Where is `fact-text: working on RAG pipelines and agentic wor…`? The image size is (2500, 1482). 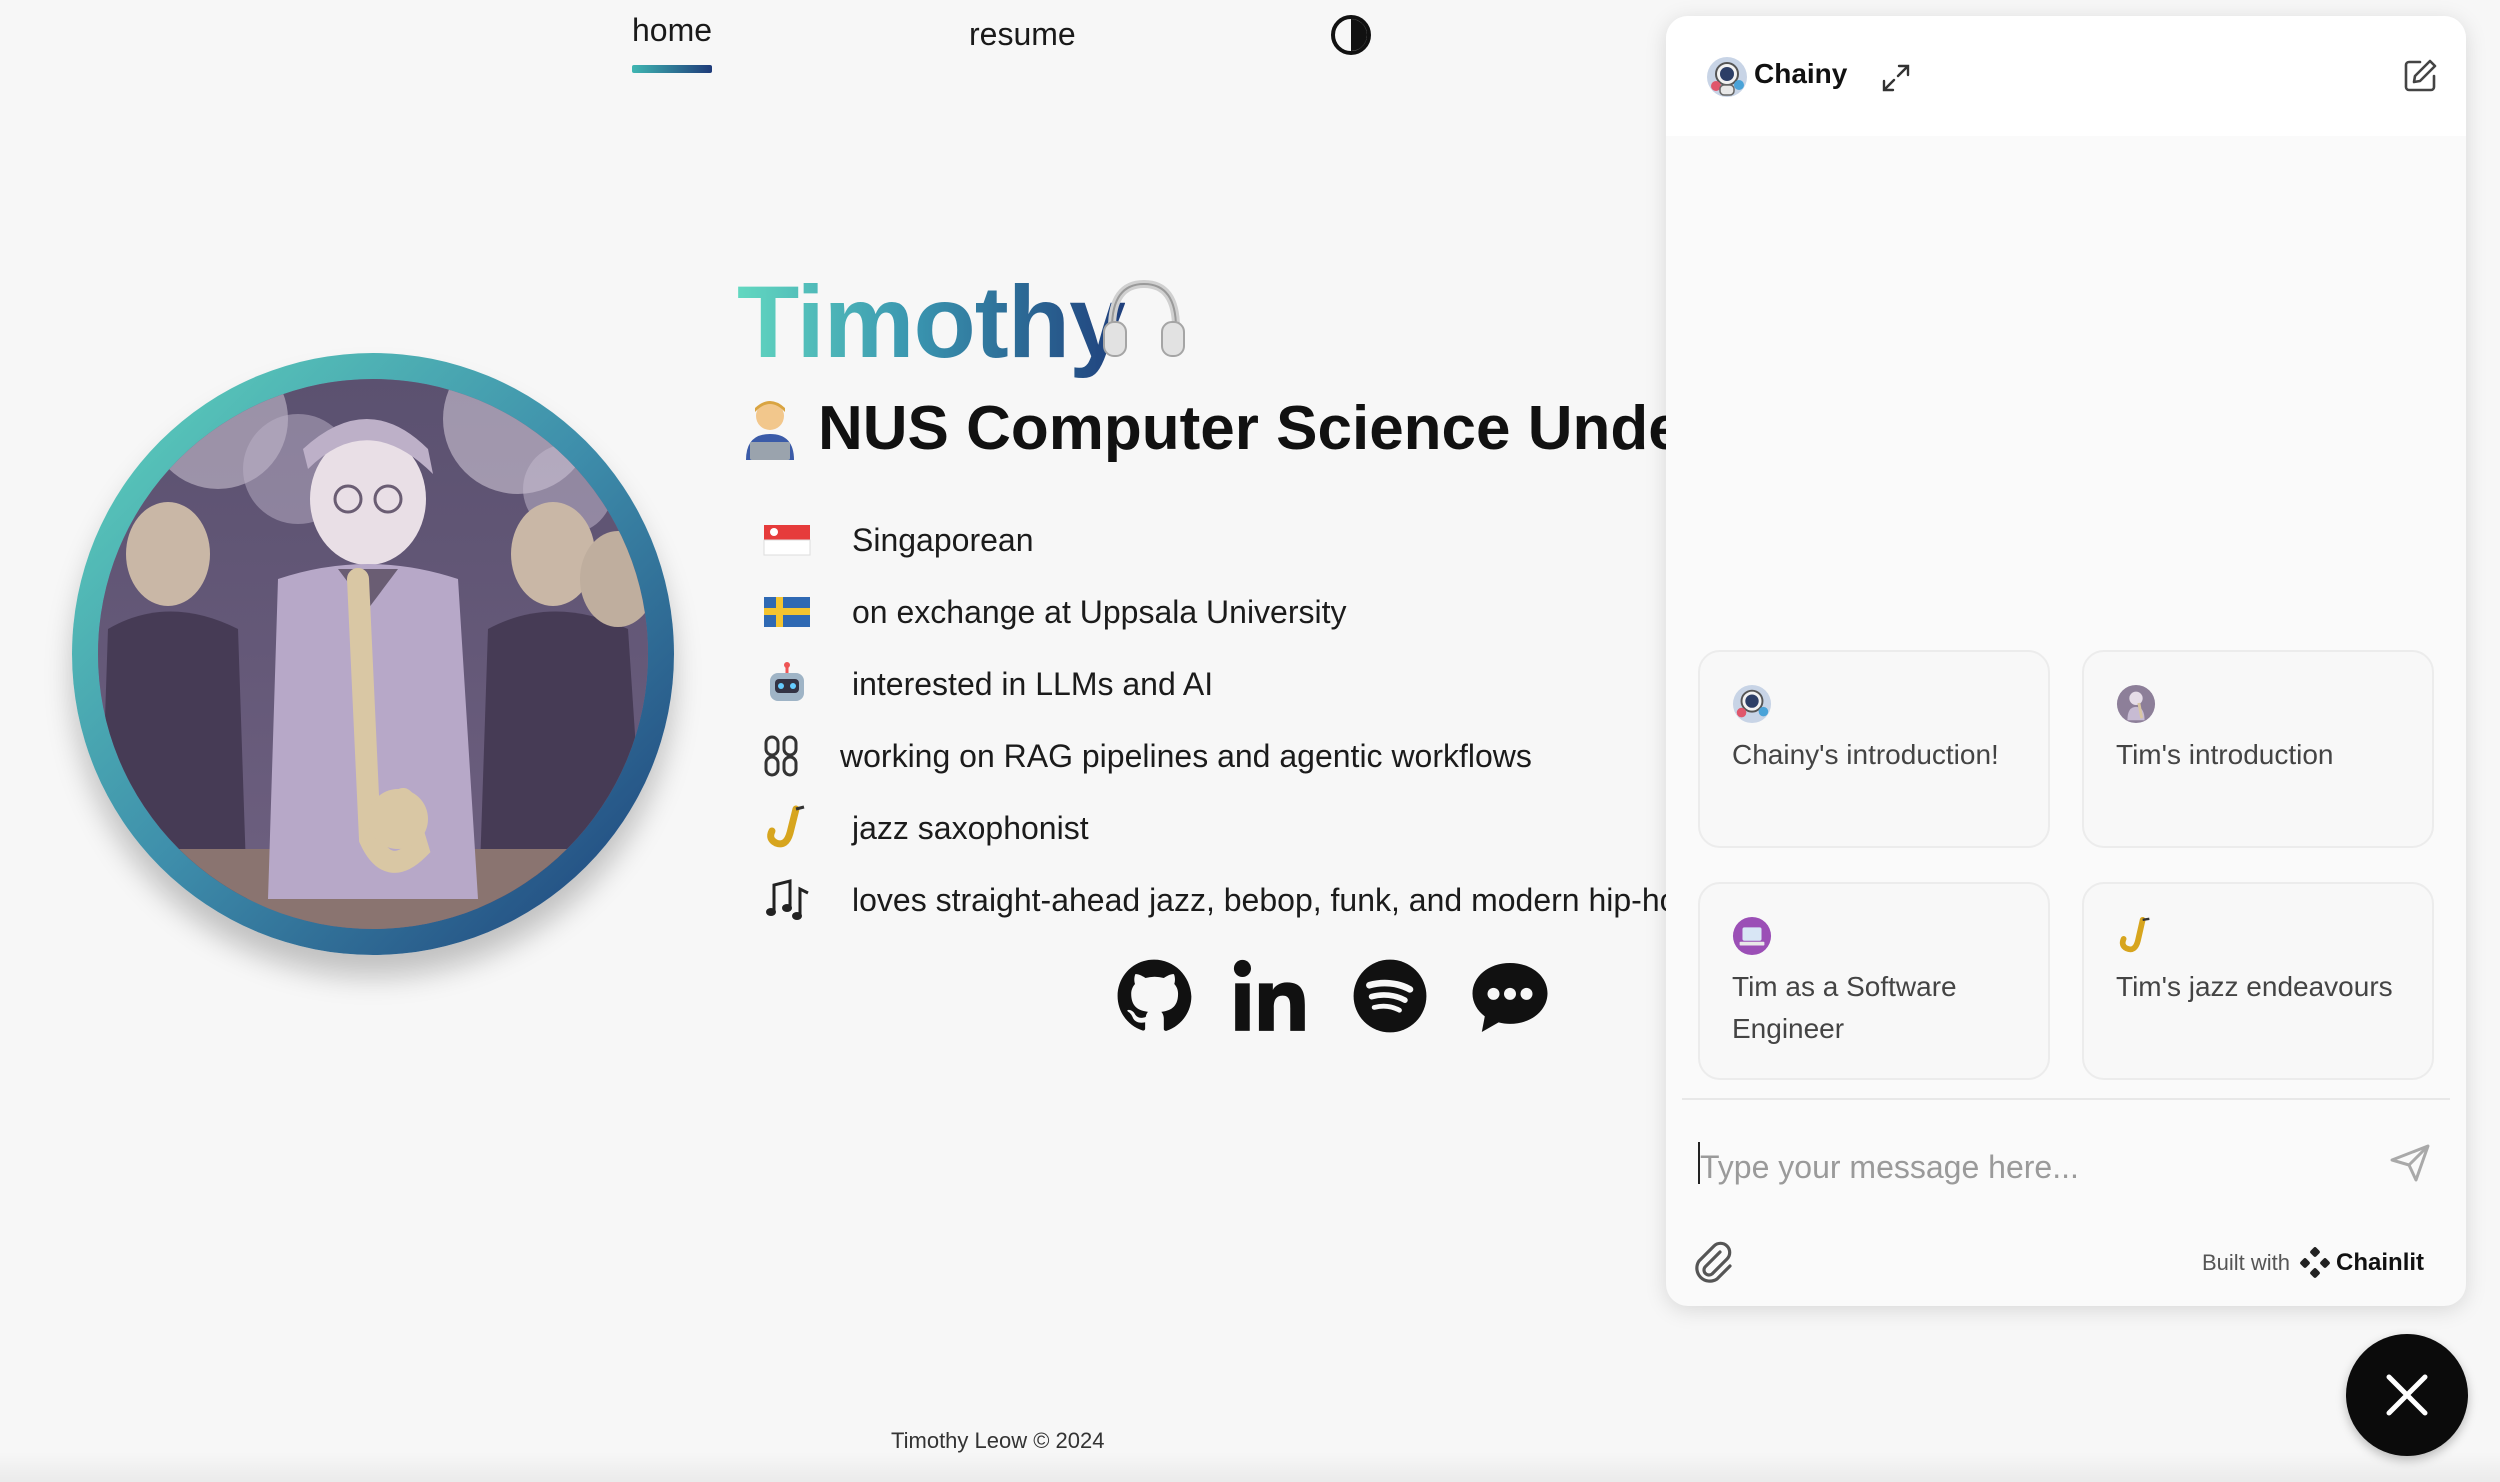
fact-text: working on RAG pipelines and agentic wor… is located at coordinates (1186, 755).